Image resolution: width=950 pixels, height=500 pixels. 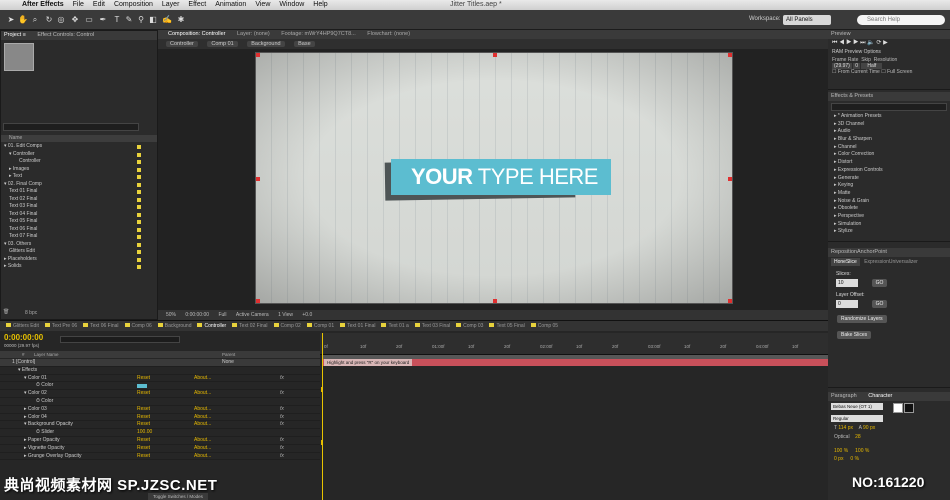 I want to click on timeline-tab: Comp 06, so click(x=138, y=326).